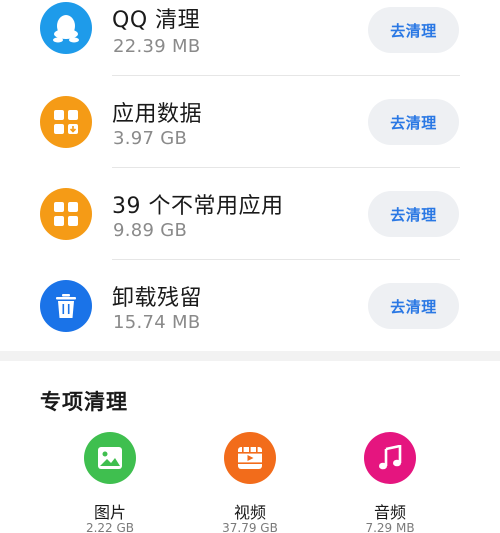  I want to click on list-item-qq: QQ 清理 22.39 MB 去清理, so click(250, 38).